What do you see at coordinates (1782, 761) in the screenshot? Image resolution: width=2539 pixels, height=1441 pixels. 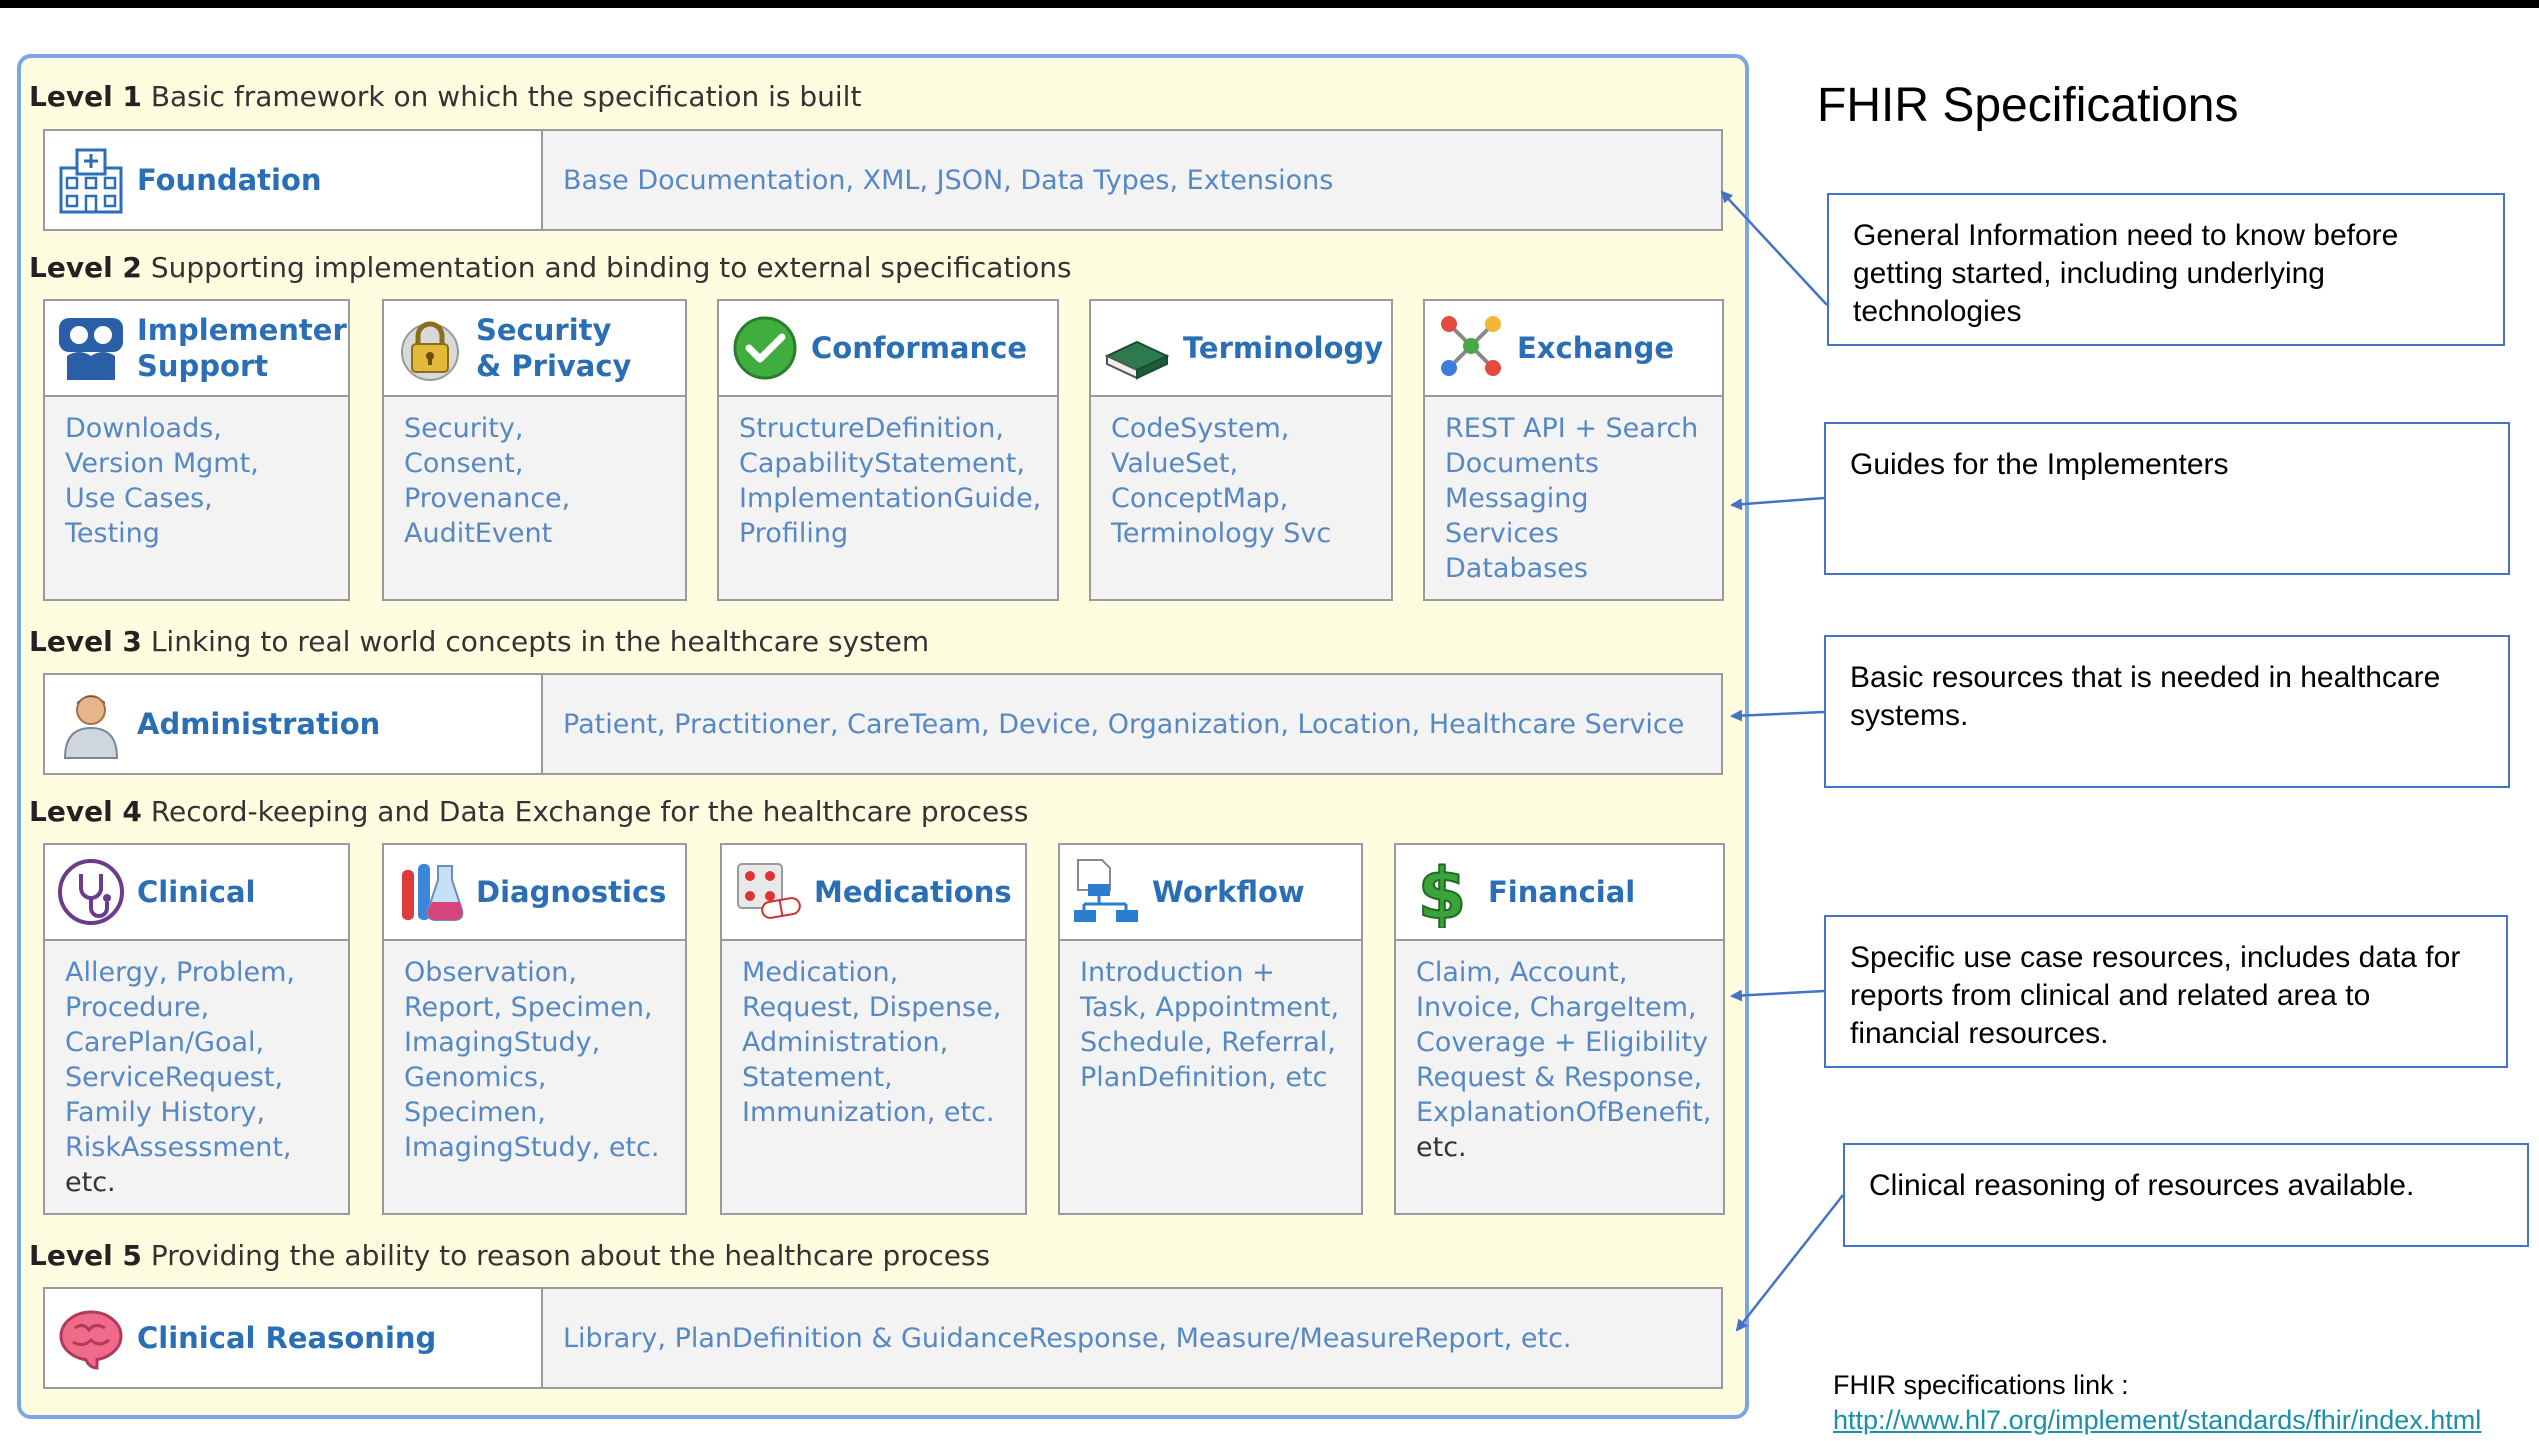 I see `connector-arrows` at bounding box center [1782, 761].